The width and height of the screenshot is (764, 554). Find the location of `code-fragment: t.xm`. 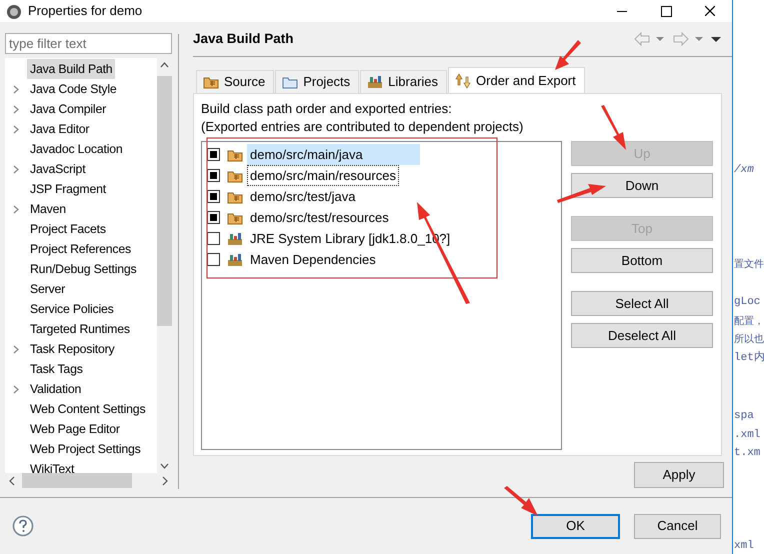

code-fragment: t.xm is located at coordinates (747, 453).